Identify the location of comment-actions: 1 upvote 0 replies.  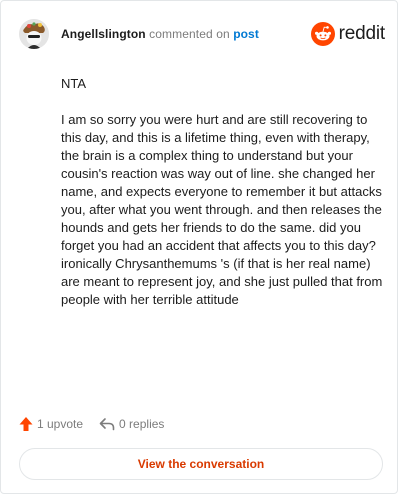
(99, 424).